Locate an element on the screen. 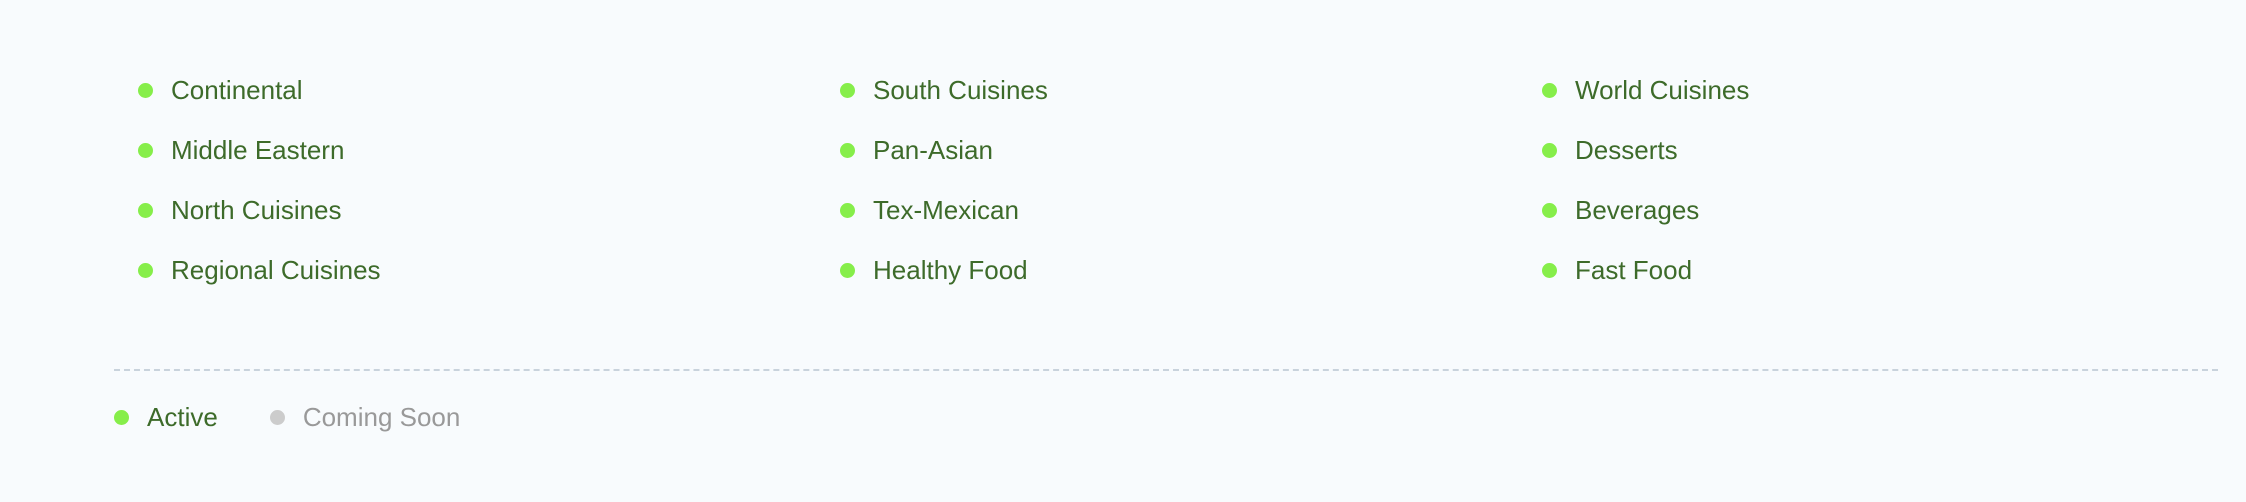 The width and height of the screenshot is (2246, 502). cuisine-label: Pan-Asian is located at coordinates (933, 149).